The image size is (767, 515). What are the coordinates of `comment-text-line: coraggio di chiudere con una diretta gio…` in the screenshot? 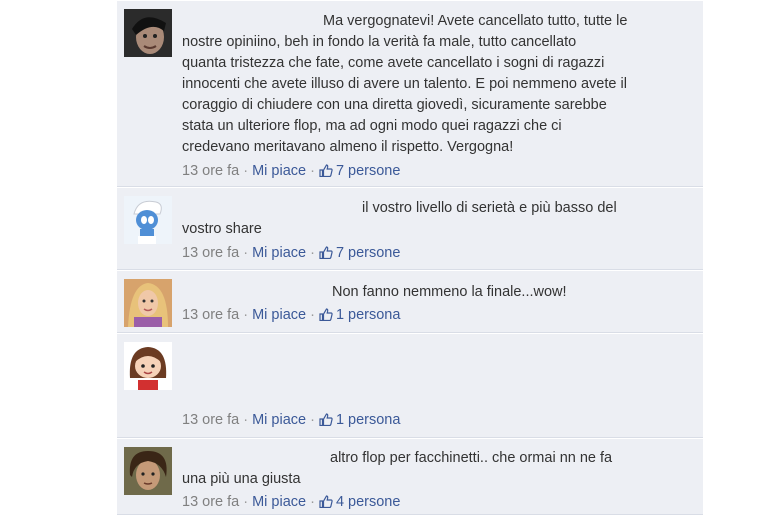 It's located at (394, 105).